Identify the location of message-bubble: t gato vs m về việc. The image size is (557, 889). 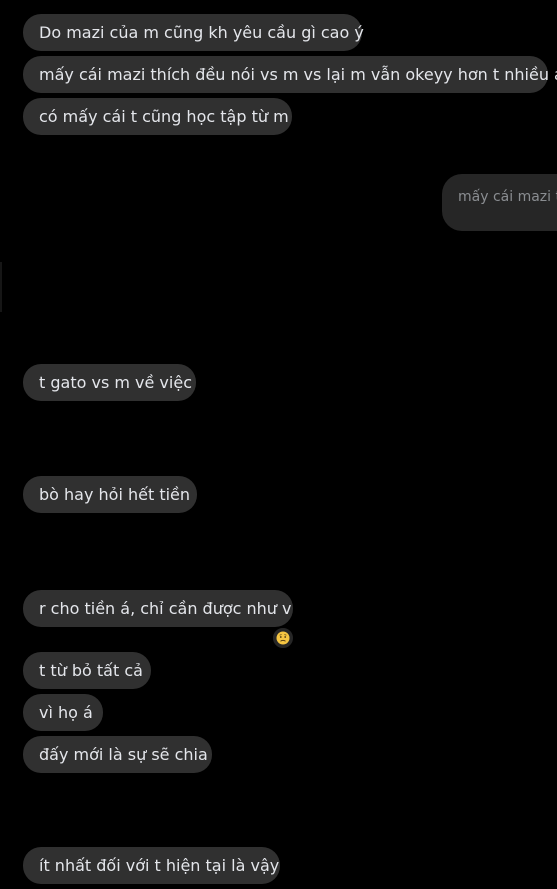
(109, 382).